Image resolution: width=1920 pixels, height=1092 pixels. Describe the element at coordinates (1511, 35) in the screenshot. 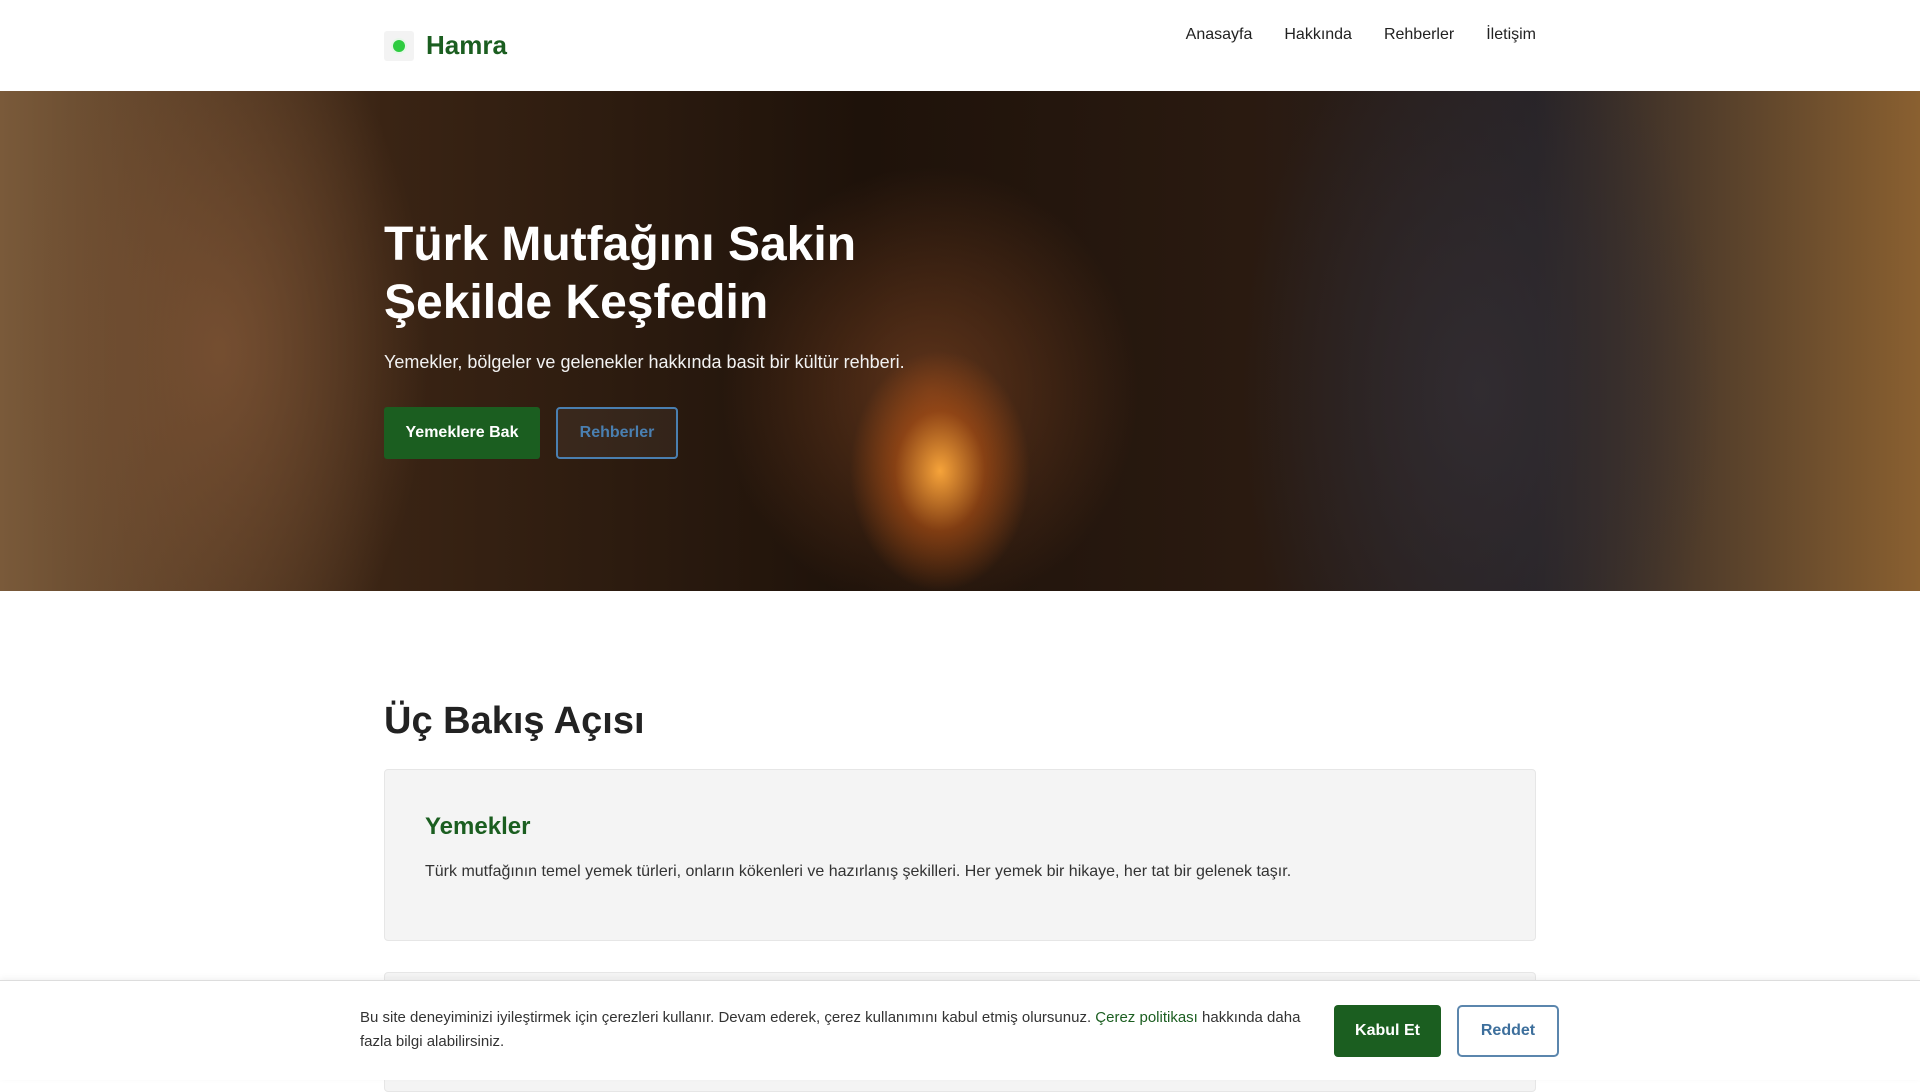

I see `nav-iletisim: İletişim` at that location.